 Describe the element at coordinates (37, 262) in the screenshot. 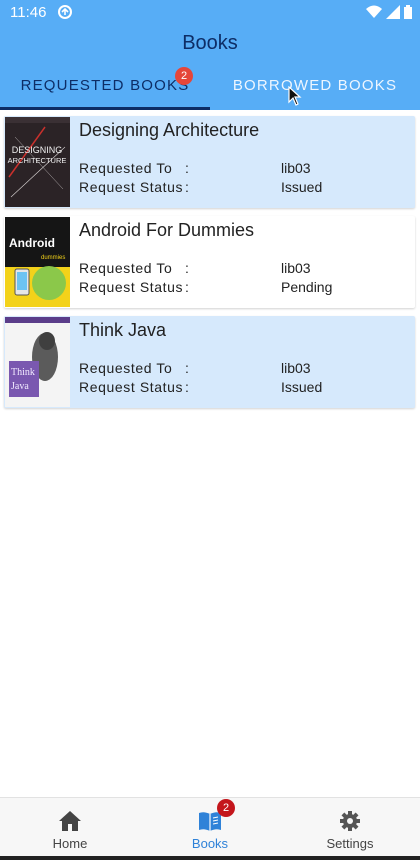

I see `book-cover-image: Android dummies` at that location.